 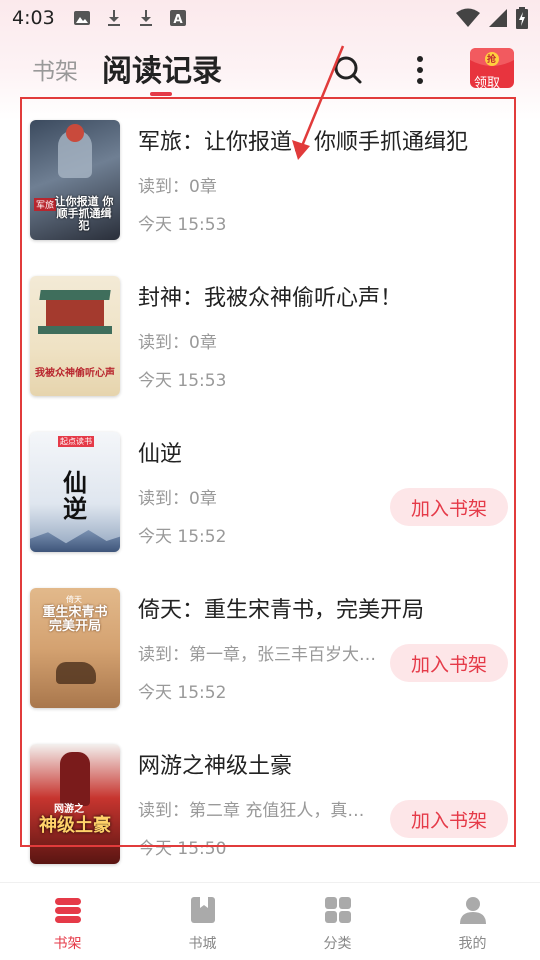 I want to click on nav-bookshelf: 书架, so click(x=67, y=921).